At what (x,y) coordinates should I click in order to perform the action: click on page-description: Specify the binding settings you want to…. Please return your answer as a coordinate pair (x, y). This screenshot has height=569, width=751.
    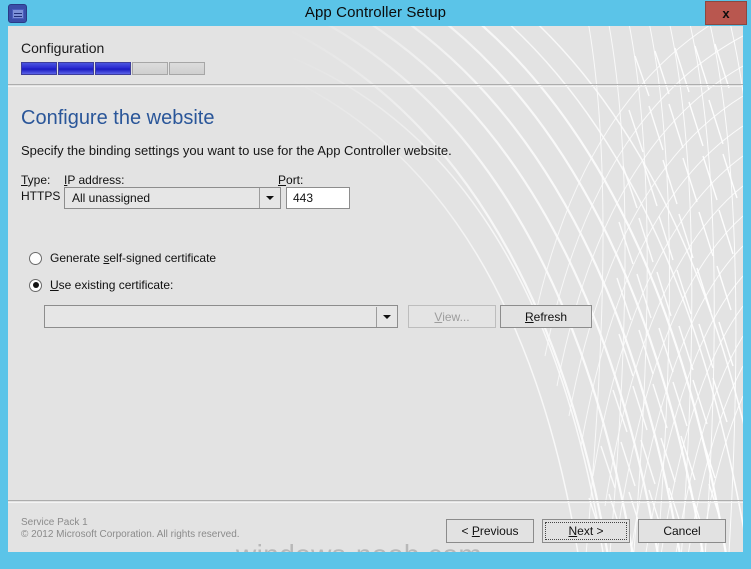
    Looking at the image, I should click on (236, 150).